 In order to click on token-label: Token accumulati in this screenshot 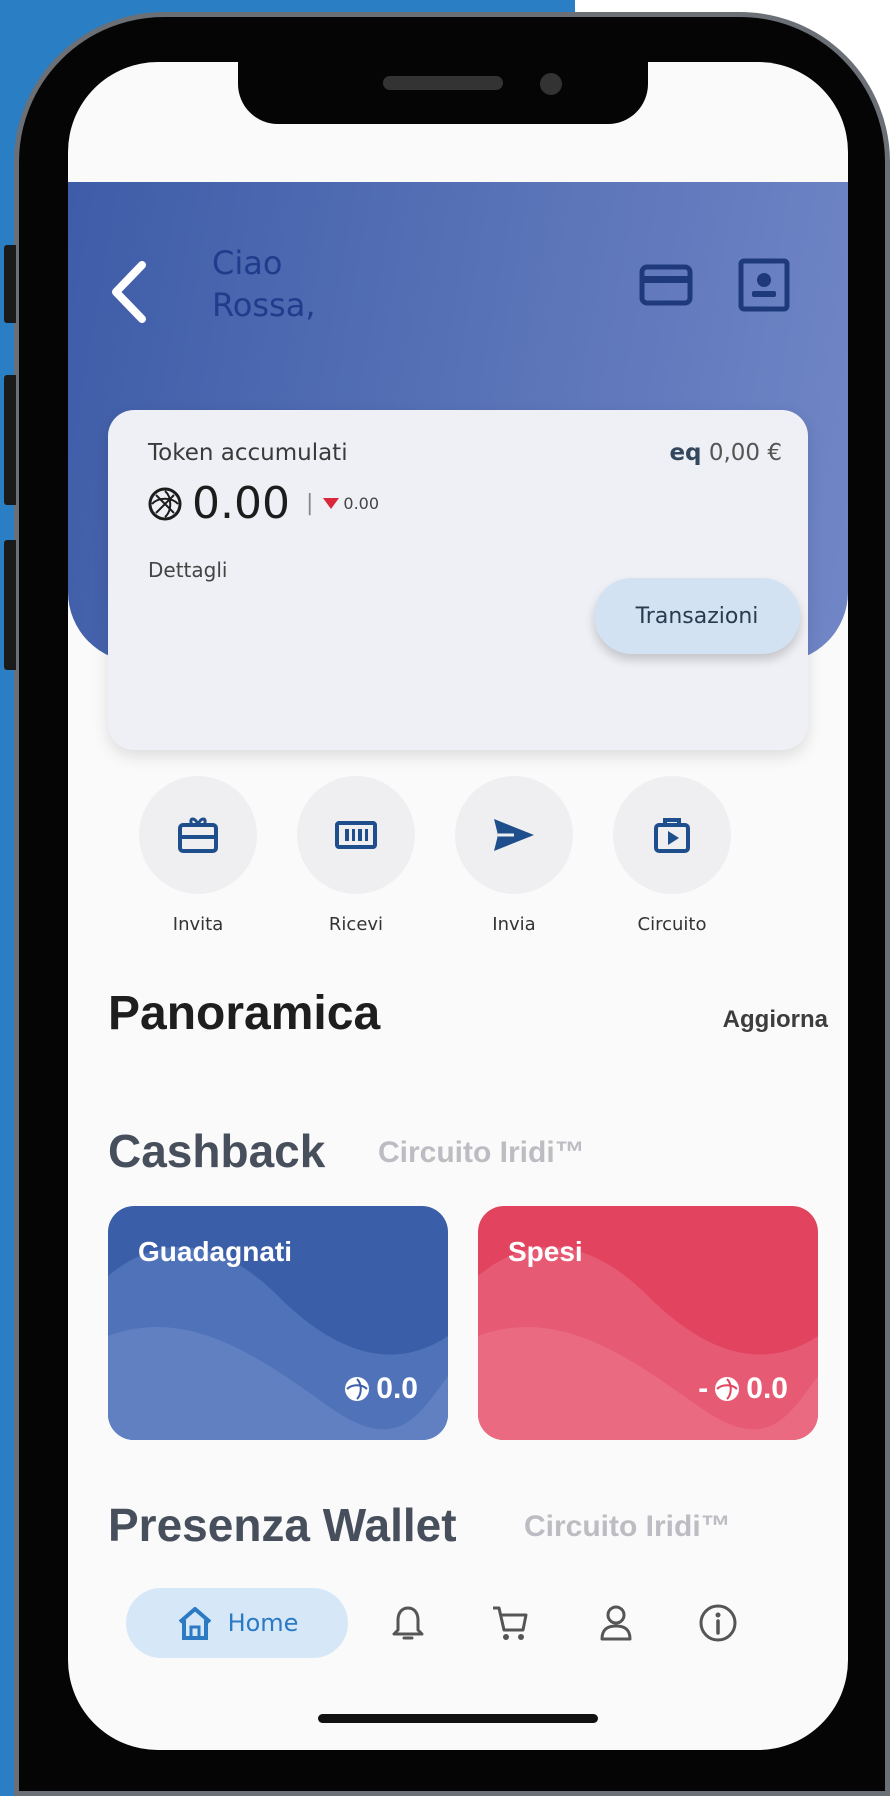, I will do `click(248, 453)`.